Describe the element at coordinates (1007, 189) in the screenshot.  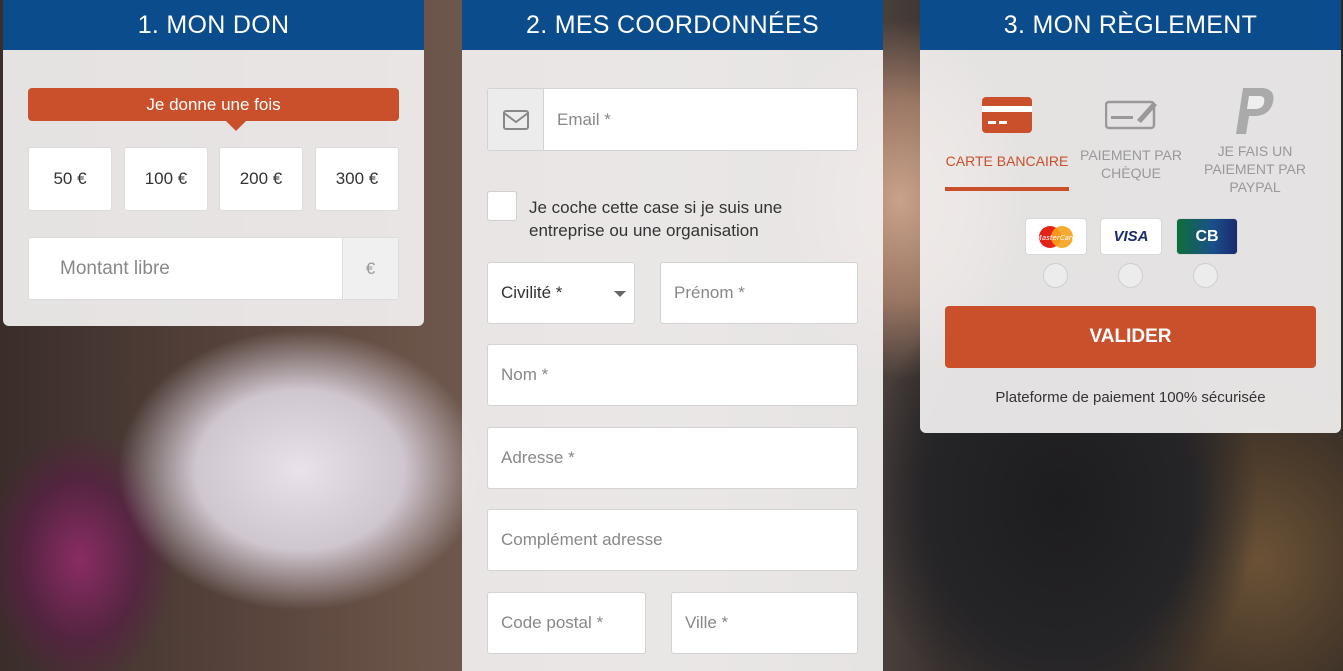
I see `active-tab-indicator` at that location.